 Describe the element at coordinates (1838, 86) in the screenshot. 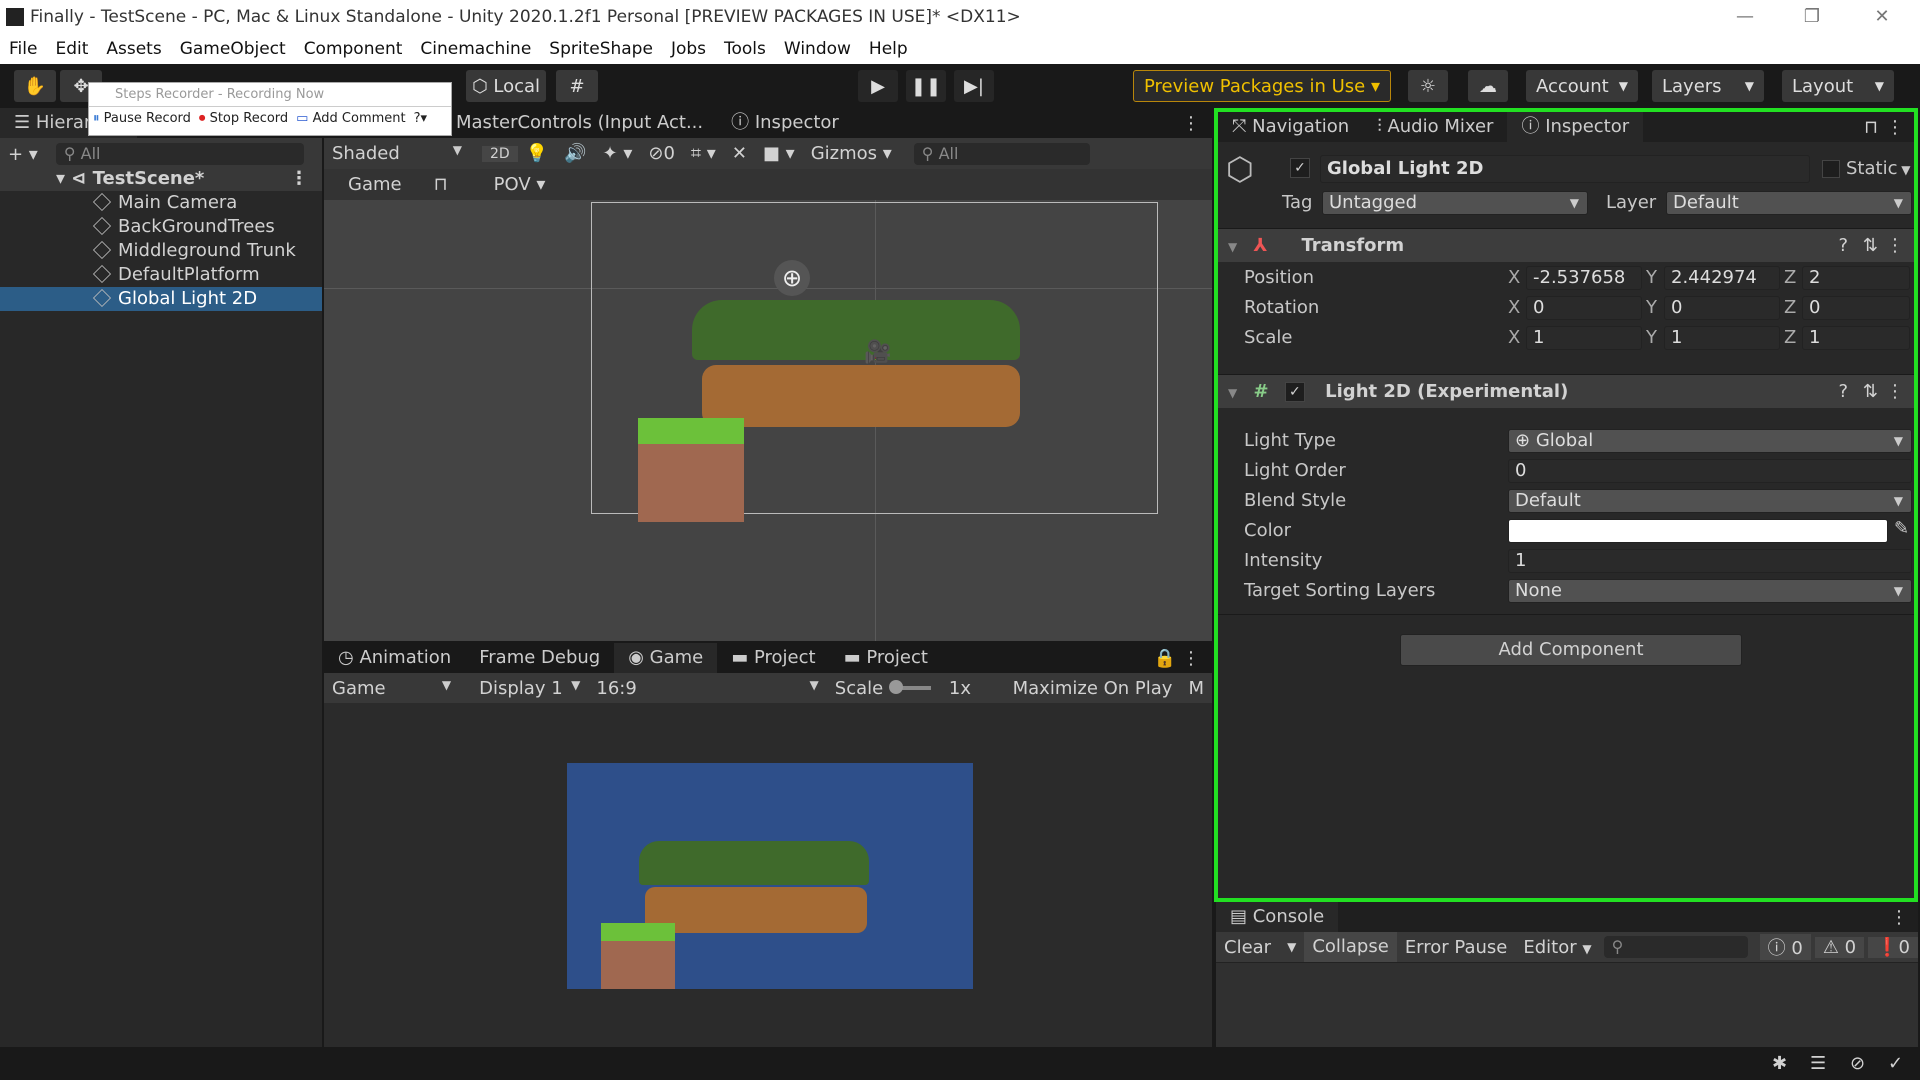

I see `layout-dropdown: Layout ▼` at that location.